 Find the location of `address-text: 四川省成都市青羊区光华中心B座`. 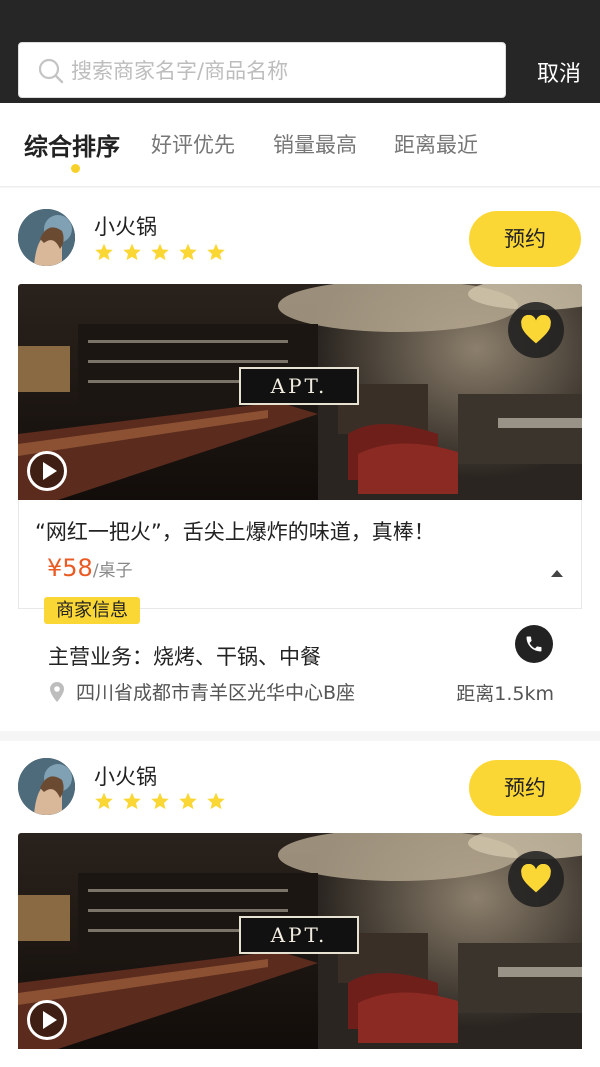

address-text: 四川省成都市青羊区光华中心B座 is located at coordinates (216, 693).